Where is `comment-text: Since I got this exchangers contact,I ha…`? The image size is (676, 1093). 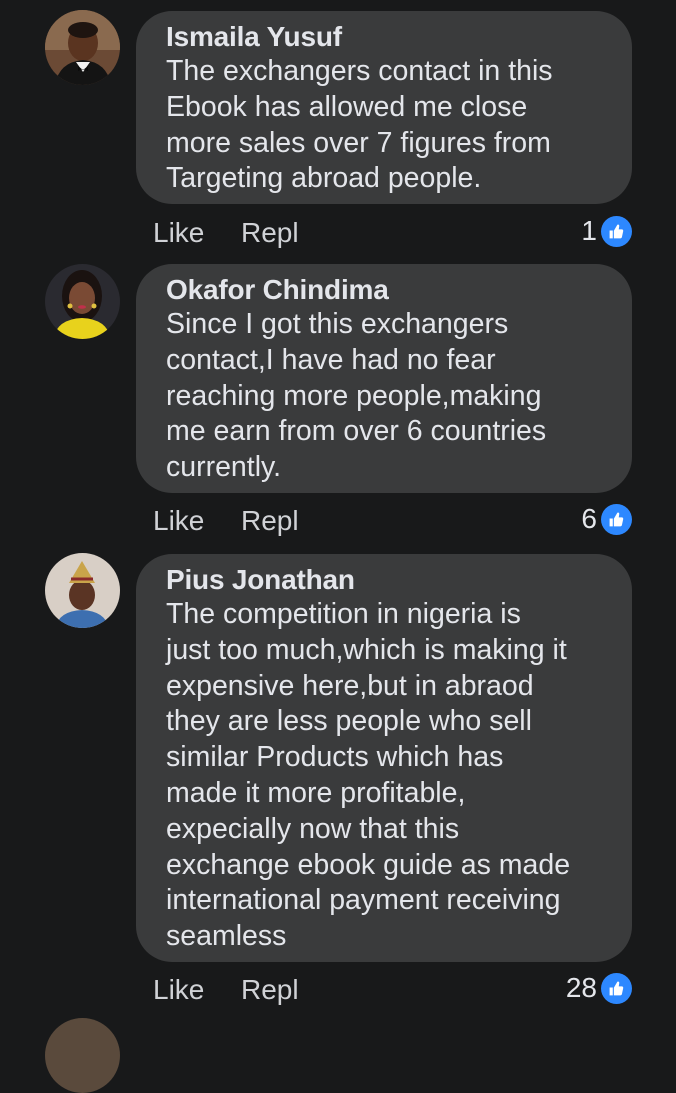 comment-text: Since I got this exchangers contact,I ha… is located at coordinates (356, 396).